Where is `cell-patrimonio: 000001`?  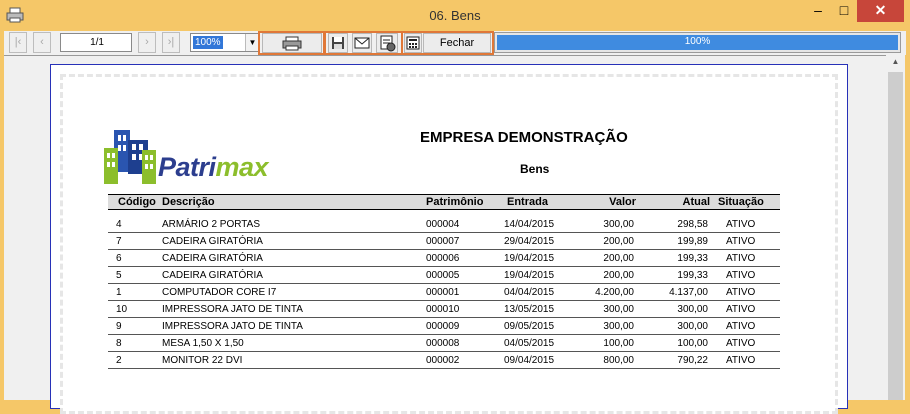 cell-patrimonio: 000001 is located at coordinates (443, 292).